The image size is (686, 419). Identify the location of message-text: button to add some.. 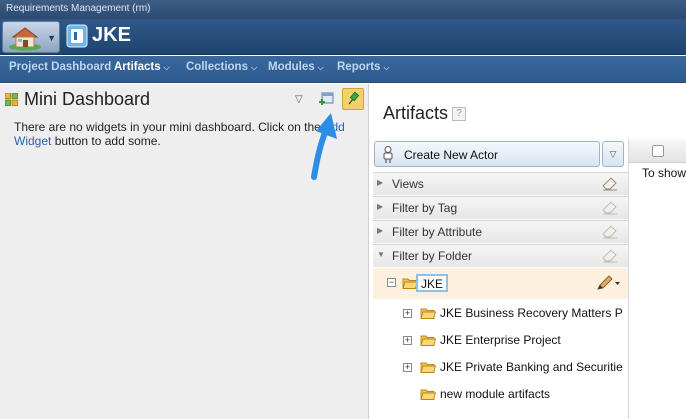
(106, 141).